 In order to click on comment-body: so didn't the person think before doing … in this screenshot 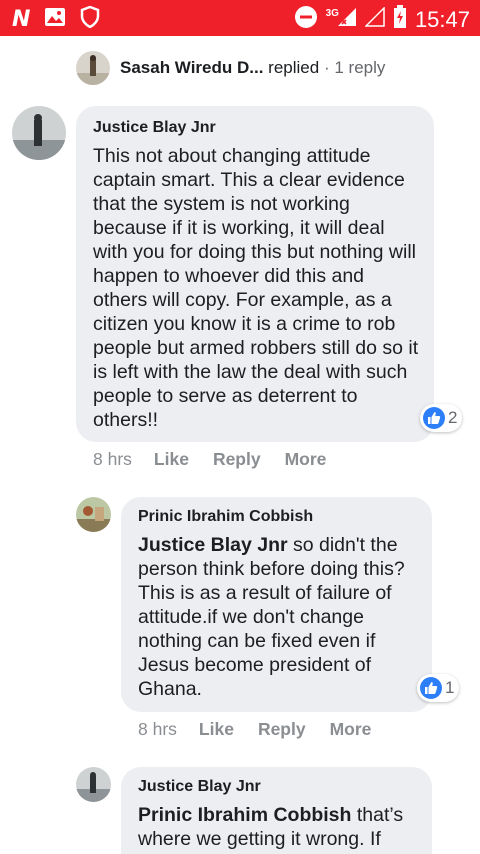, I will do `click(271, 617)`.